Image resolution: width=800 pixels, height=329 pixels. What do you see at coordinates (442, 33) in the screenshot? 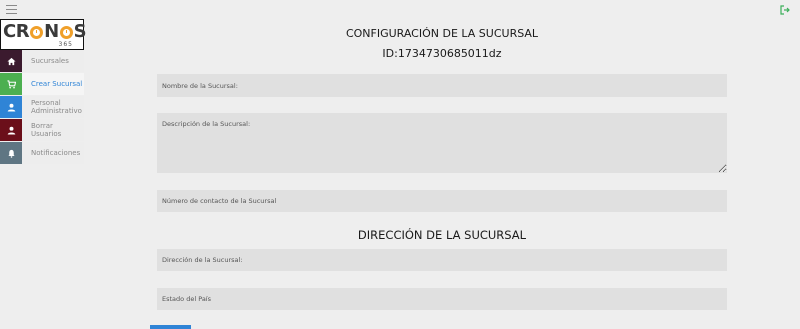
I see `page-title: CONFIGURACIÓN DE LA SUCURSAL` at bounding box center [442, 33].